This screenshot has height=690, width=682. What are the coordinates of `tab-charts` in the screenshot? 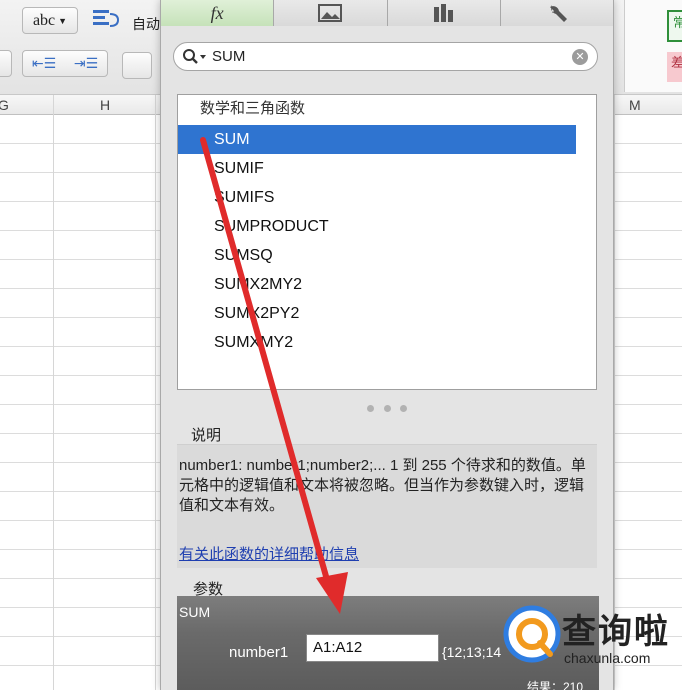 It's located at (444, 13).